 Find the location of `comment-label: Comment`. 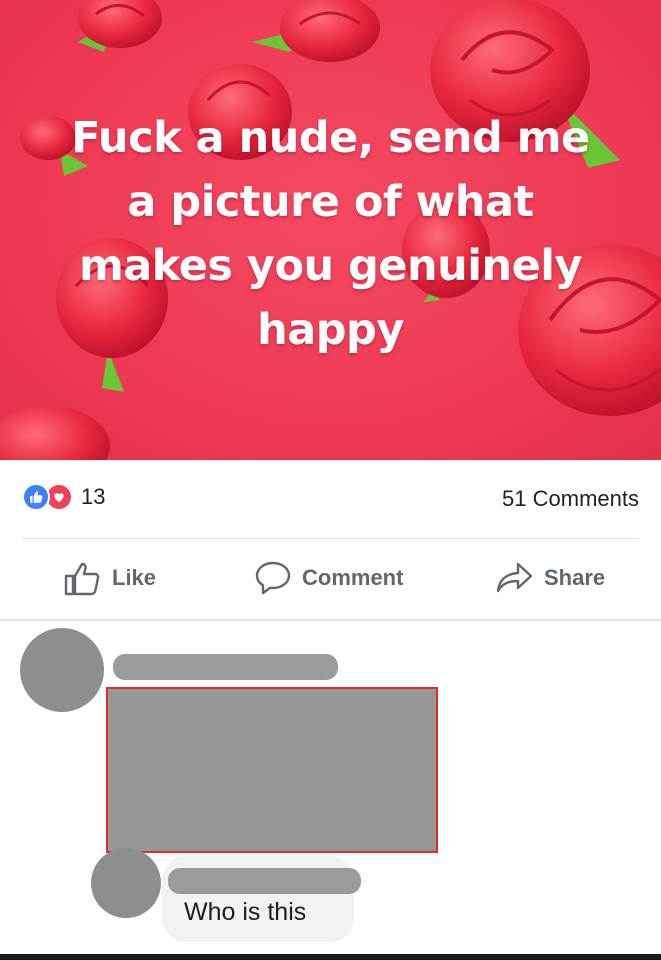

comment-label: Comment is located at coordinates (353, 577).